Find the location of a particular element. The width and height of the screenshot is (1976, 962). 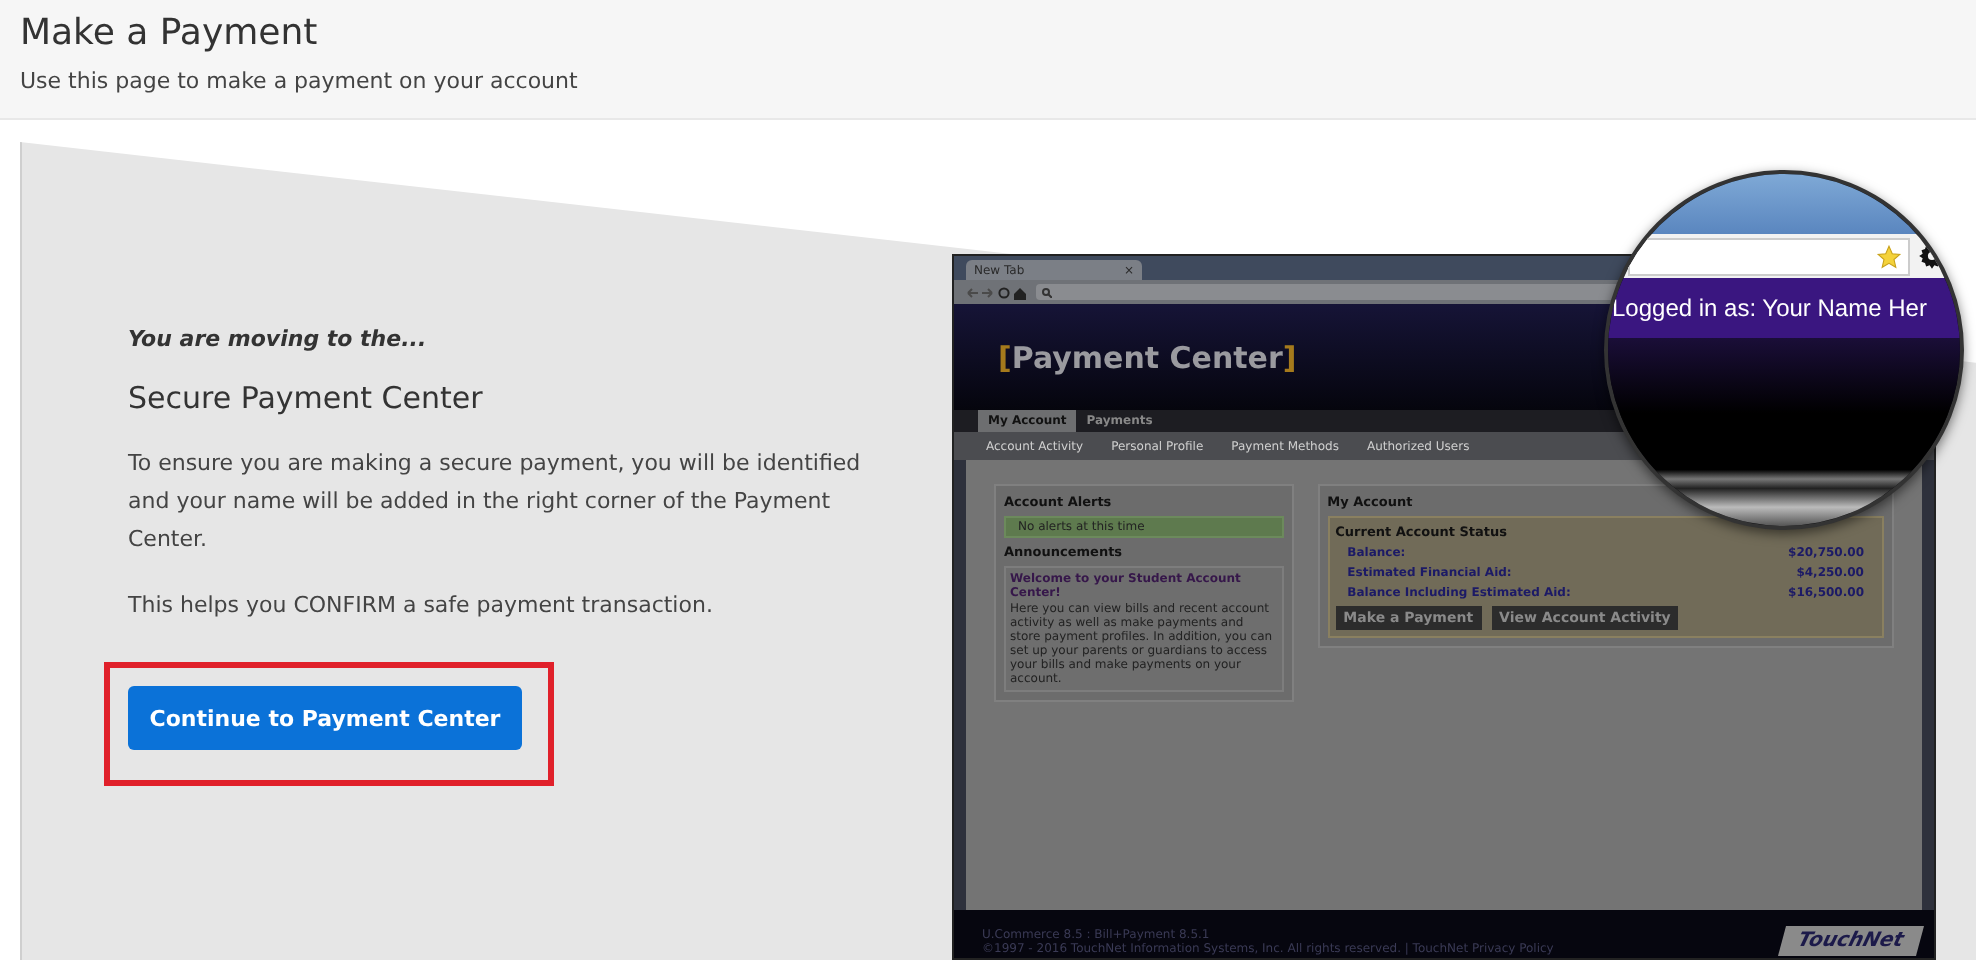

app-title: [Payment Center] is located at coordinates (1147, 357).